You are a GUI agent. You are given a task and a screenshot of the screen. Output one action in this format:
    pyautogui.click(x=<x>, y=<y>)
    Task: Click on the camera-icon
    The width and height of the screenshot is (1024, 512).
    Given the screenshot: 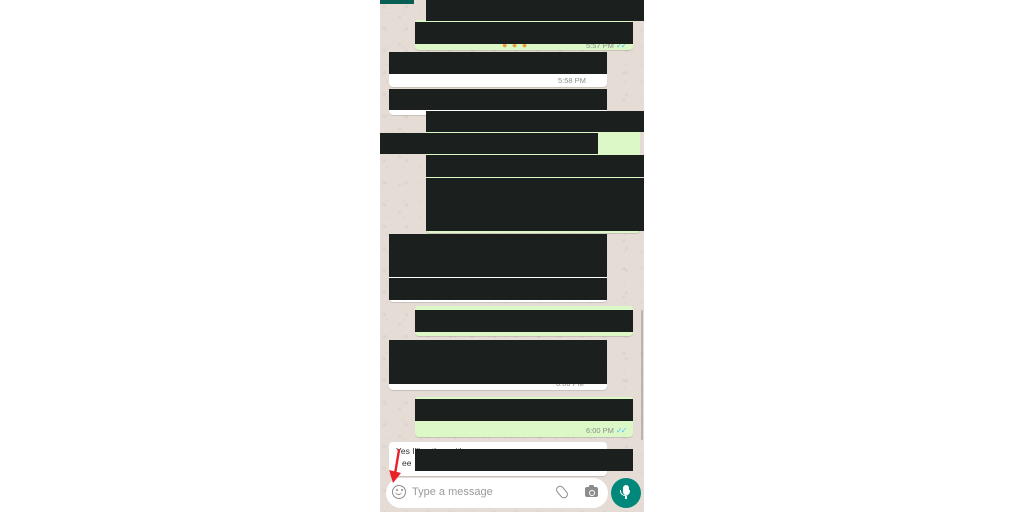 What is the action you would take?
    pyautogui.click(x=591, y=491)
    